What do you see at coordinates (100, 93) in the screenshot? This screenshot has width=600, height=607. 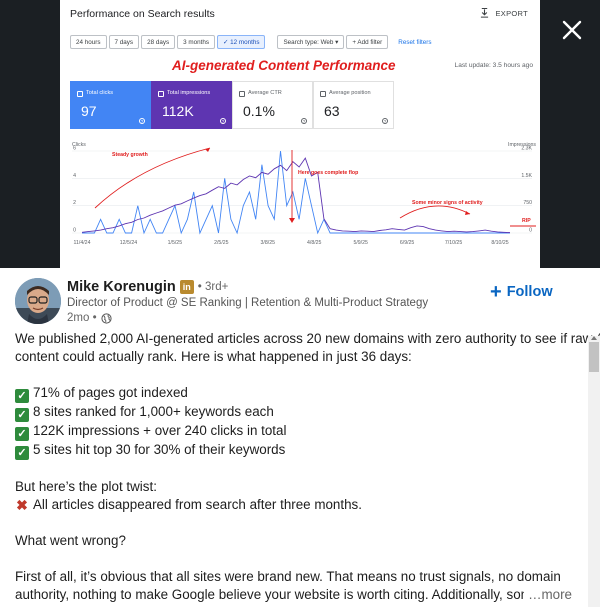 I see `metric-label: Total clicks` at bounding box center [100, 93].